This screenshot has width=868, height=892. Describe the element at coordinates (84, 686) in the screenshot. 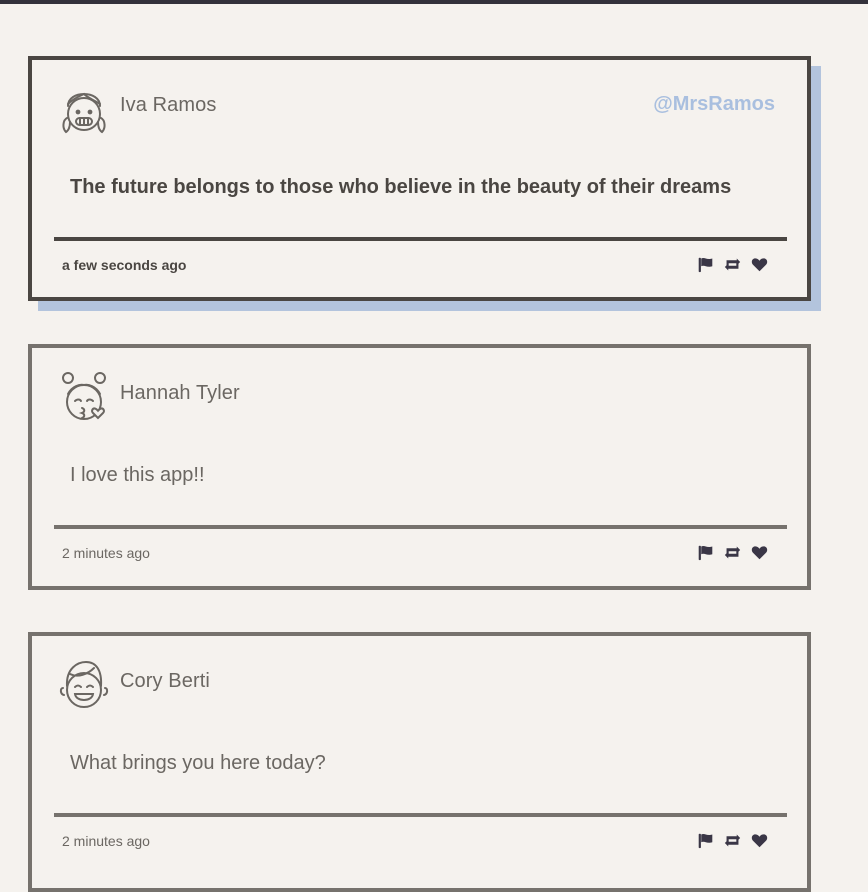

I see `boy-laughing-icon` at that location.